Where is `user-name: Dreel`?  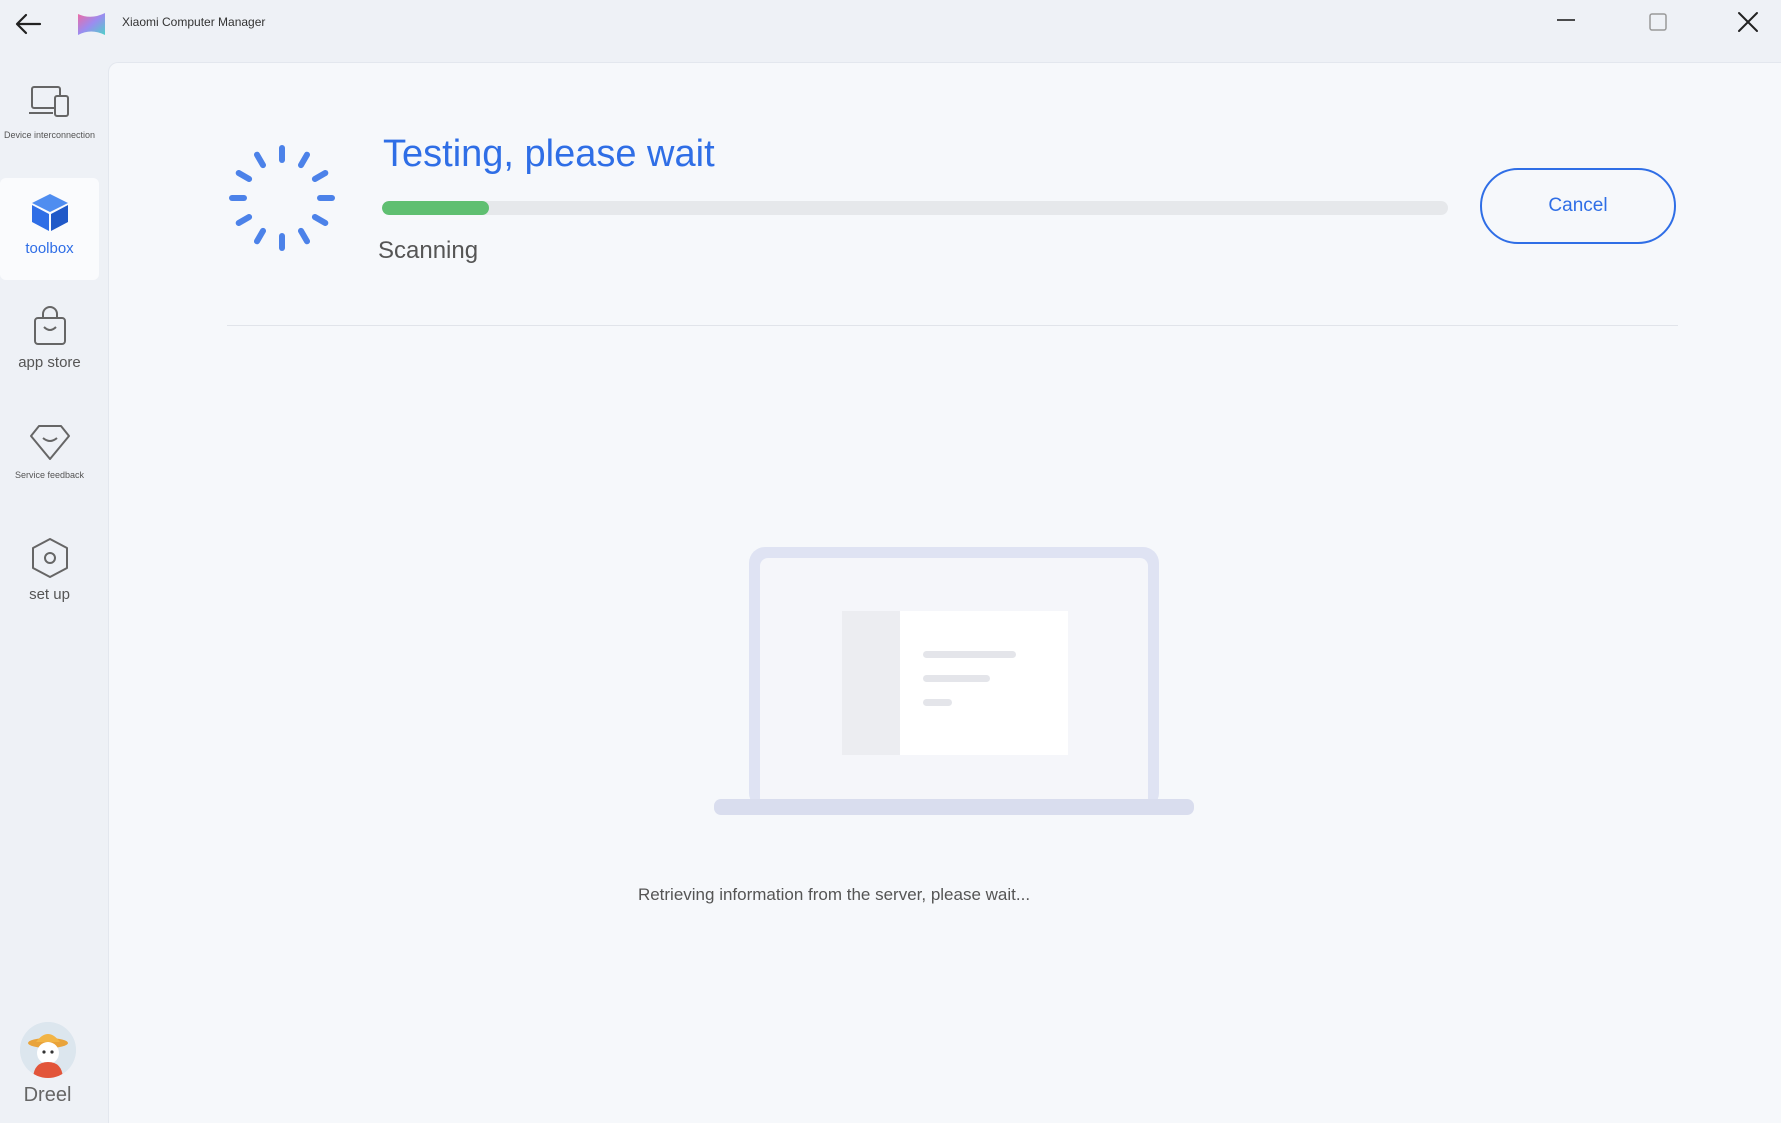
user-name: Dreel is located at coordinates (47, 1095).